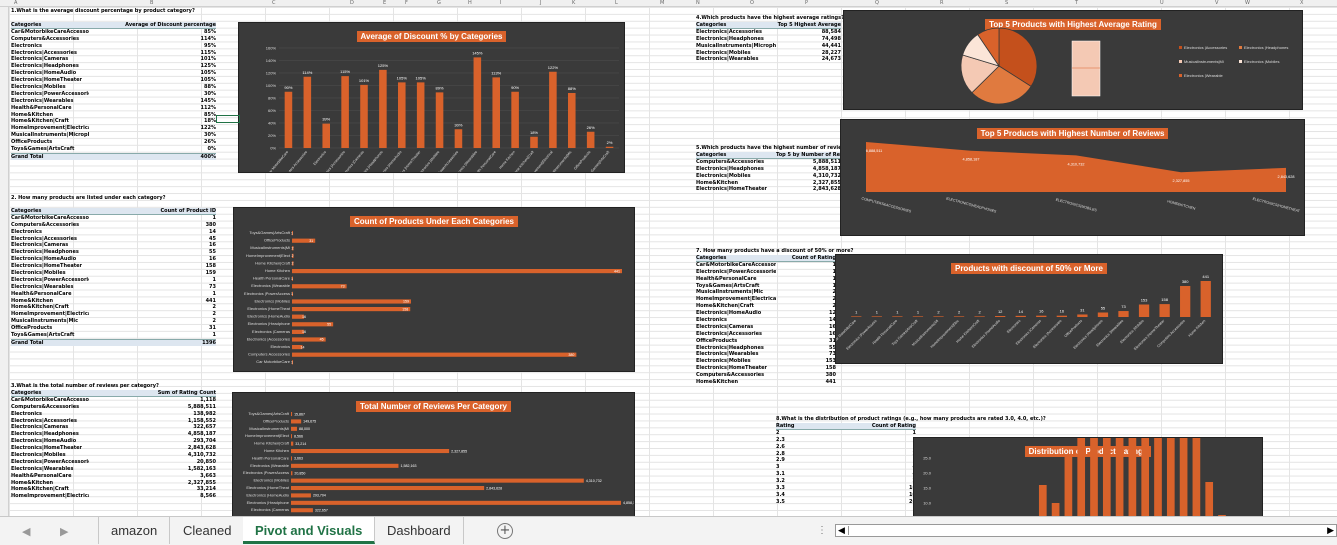  I want to click on column-letter: V, so click(1216, 3).